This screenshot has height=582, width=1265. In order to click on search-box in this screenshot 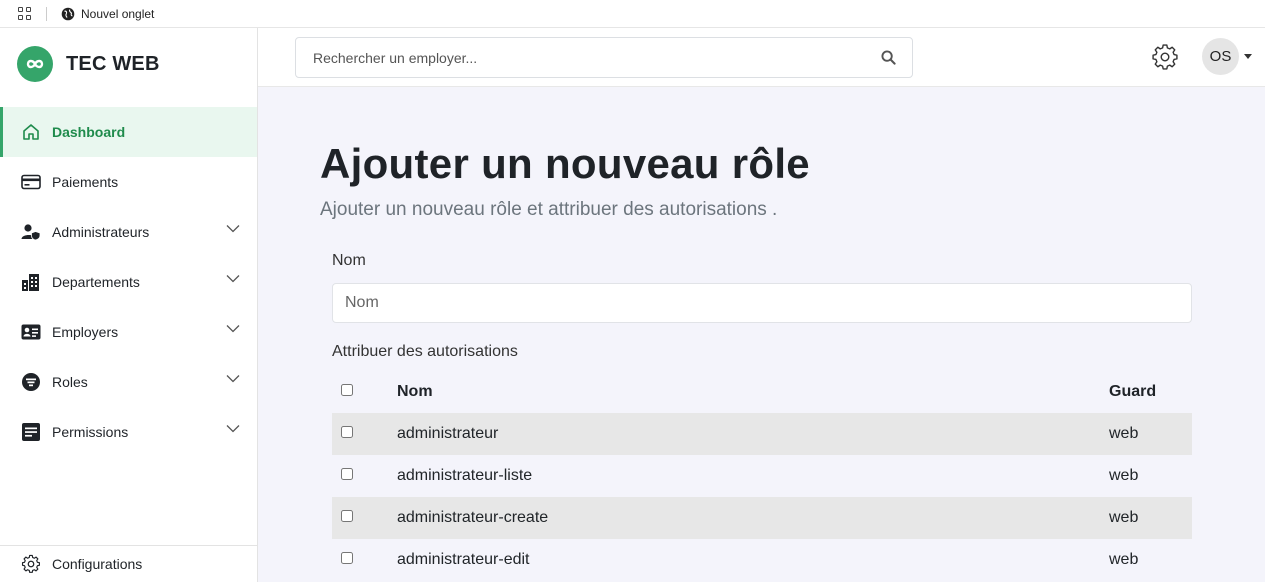, I will do `click(604, 57)`.